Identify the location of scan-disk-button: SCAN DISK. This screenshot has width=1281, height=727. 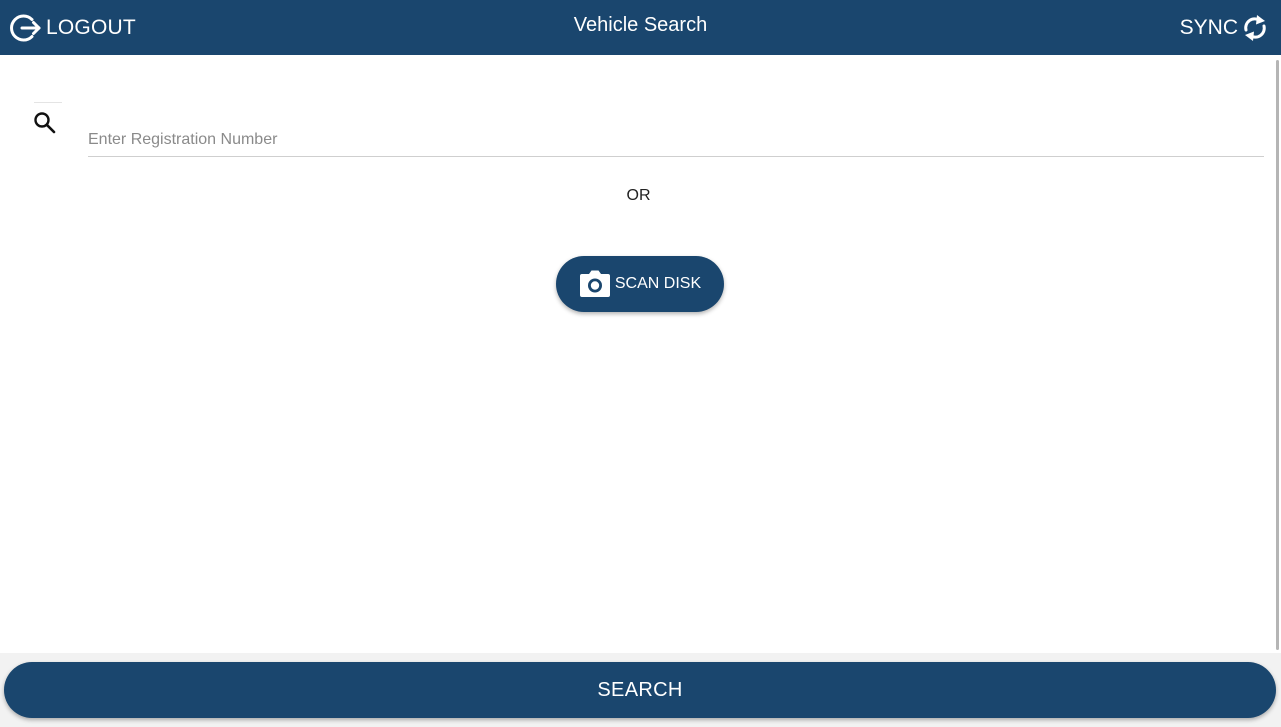
(640, 284).